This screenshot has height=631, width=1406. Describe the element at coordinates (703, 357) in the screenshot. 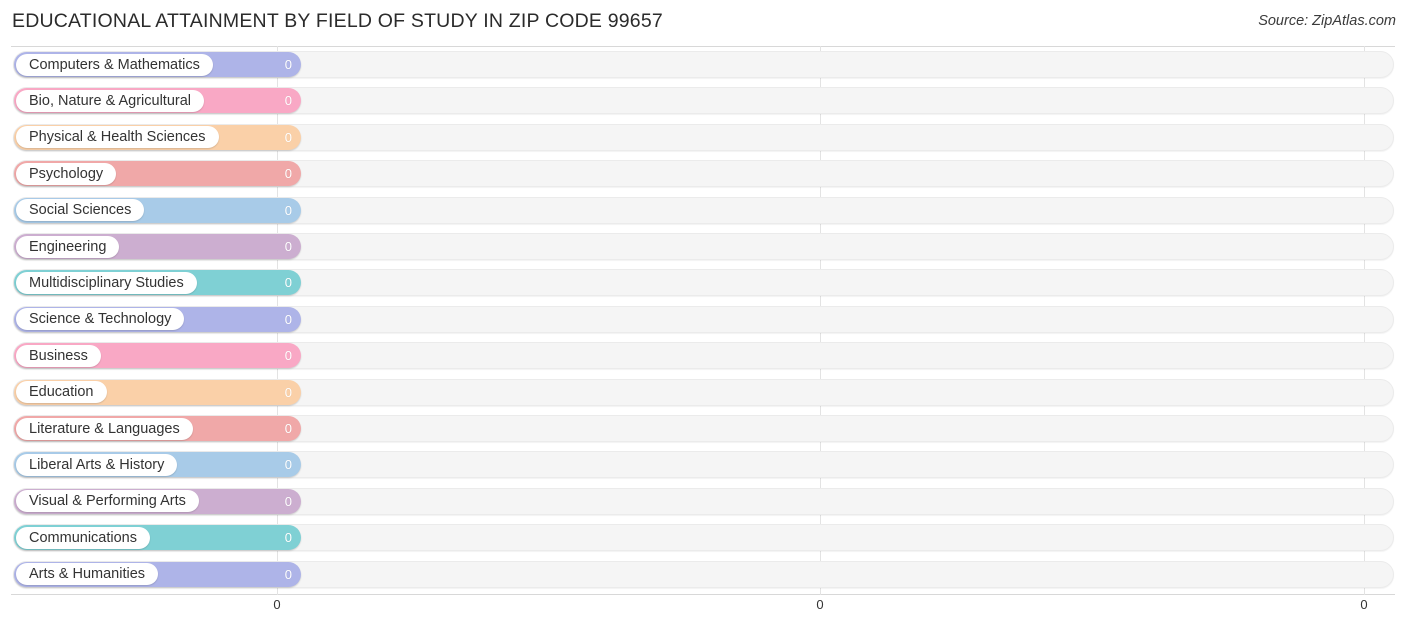

I see `bar-row: 0 Business` at that location.